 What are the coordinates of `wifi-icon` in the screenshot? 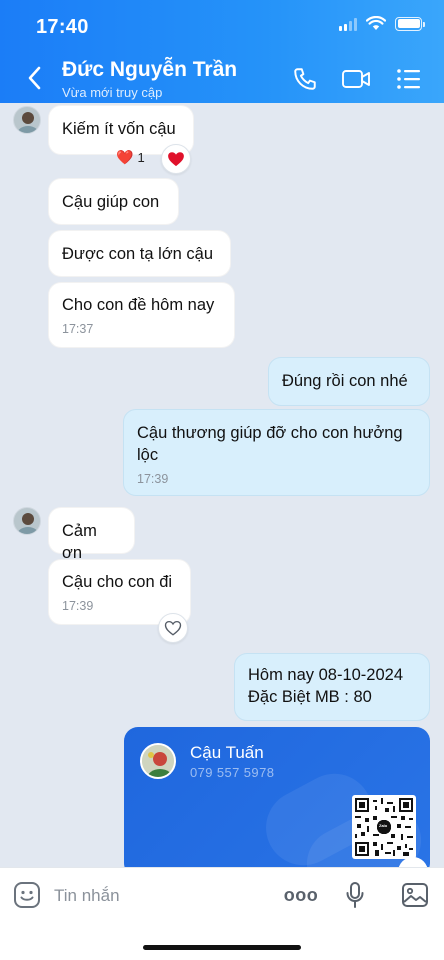 It's located at (376, 23).